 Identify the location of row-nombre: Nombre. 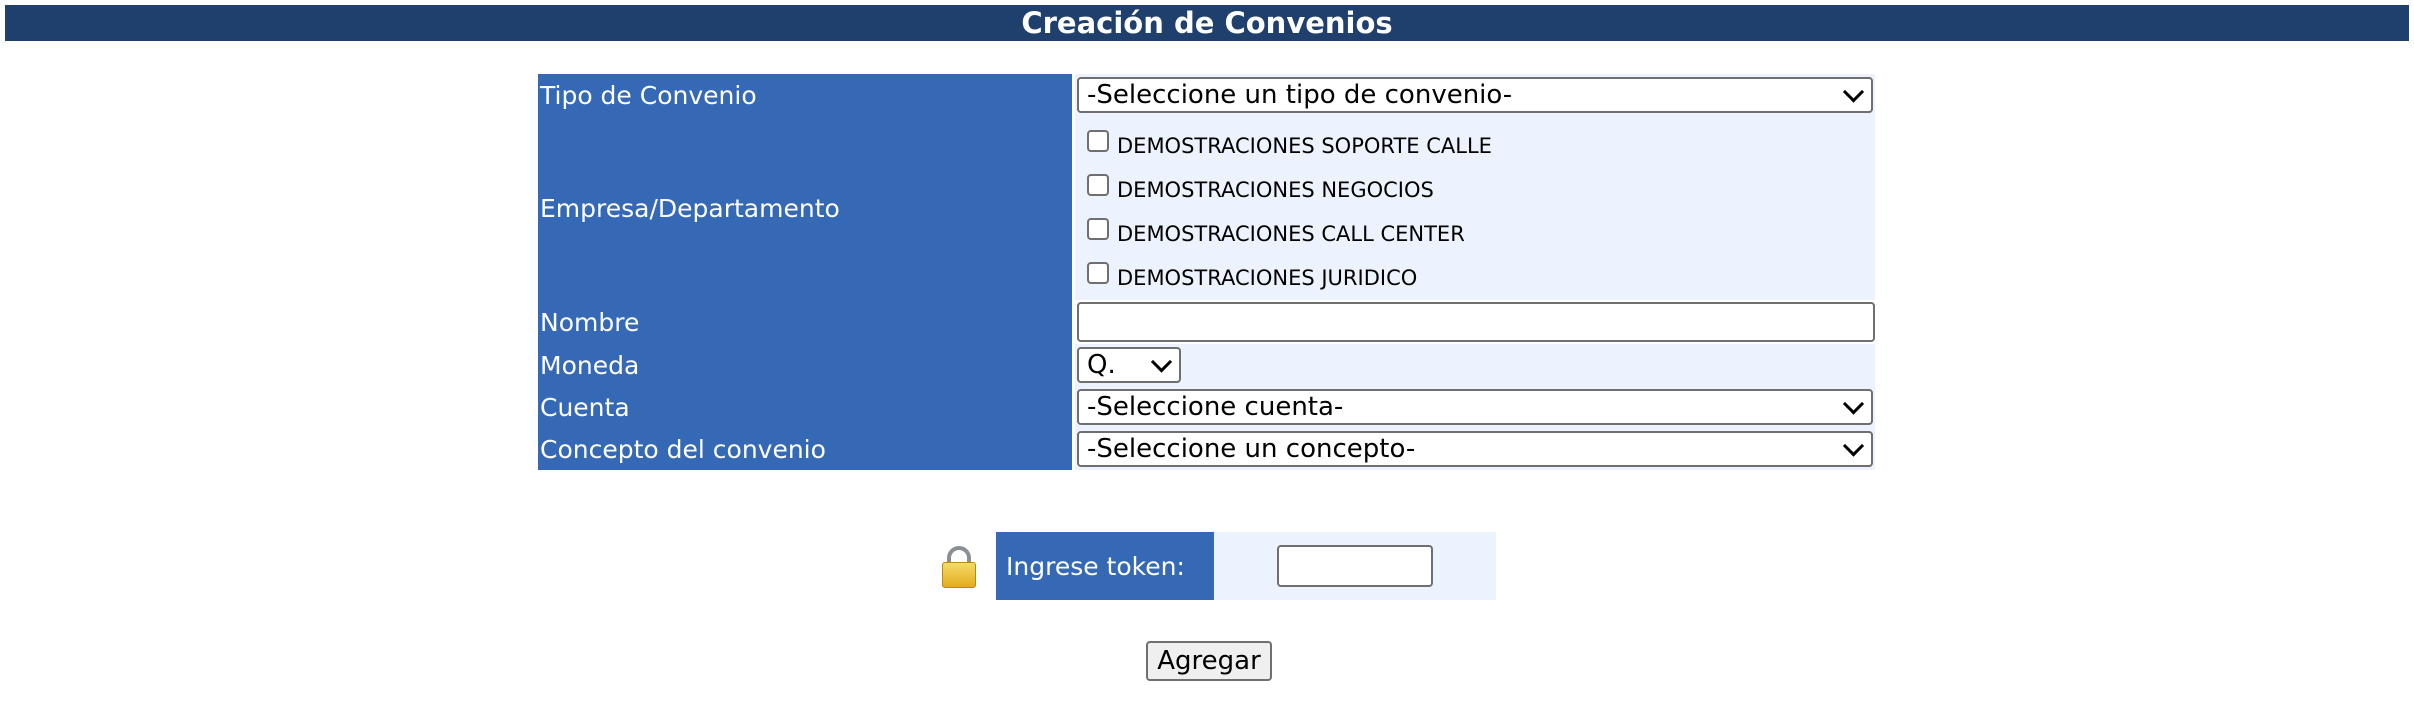
(1208, 322).